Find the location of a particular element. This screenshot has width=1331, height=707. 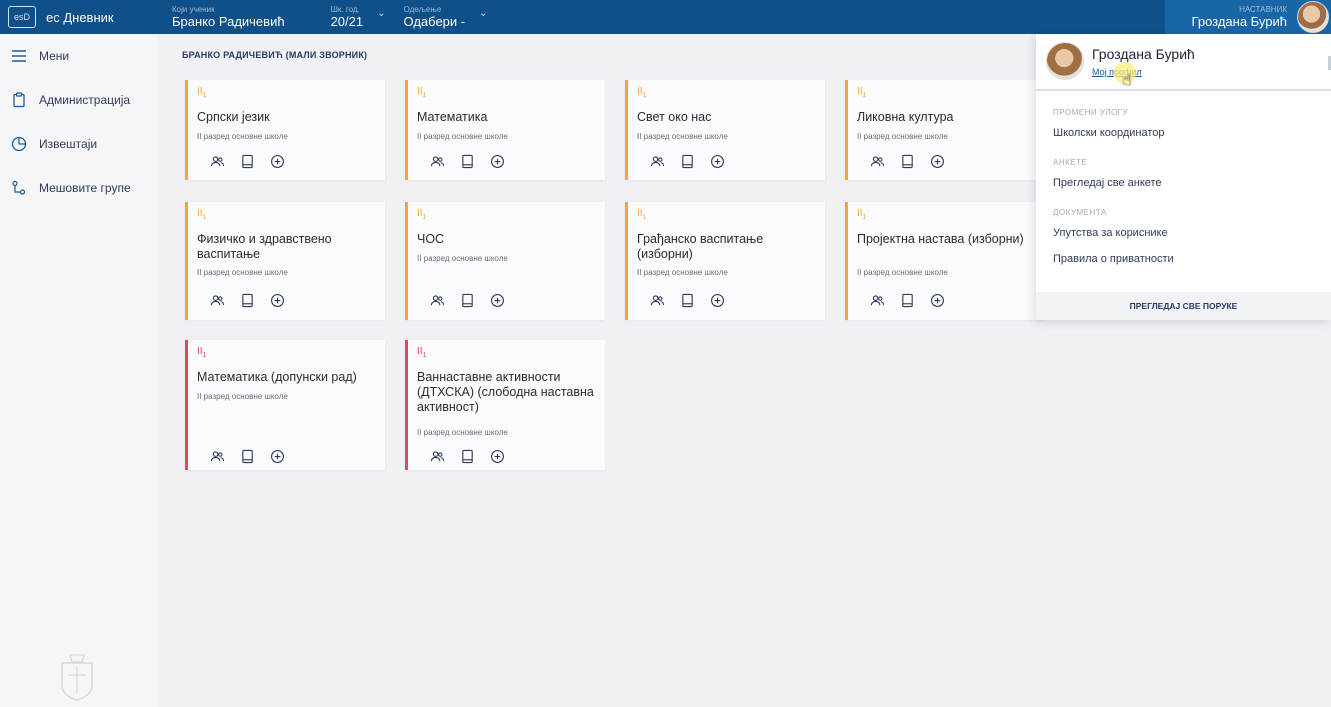

year-selector: Шк. год. 20/21 is located at coordinates (347, 17).